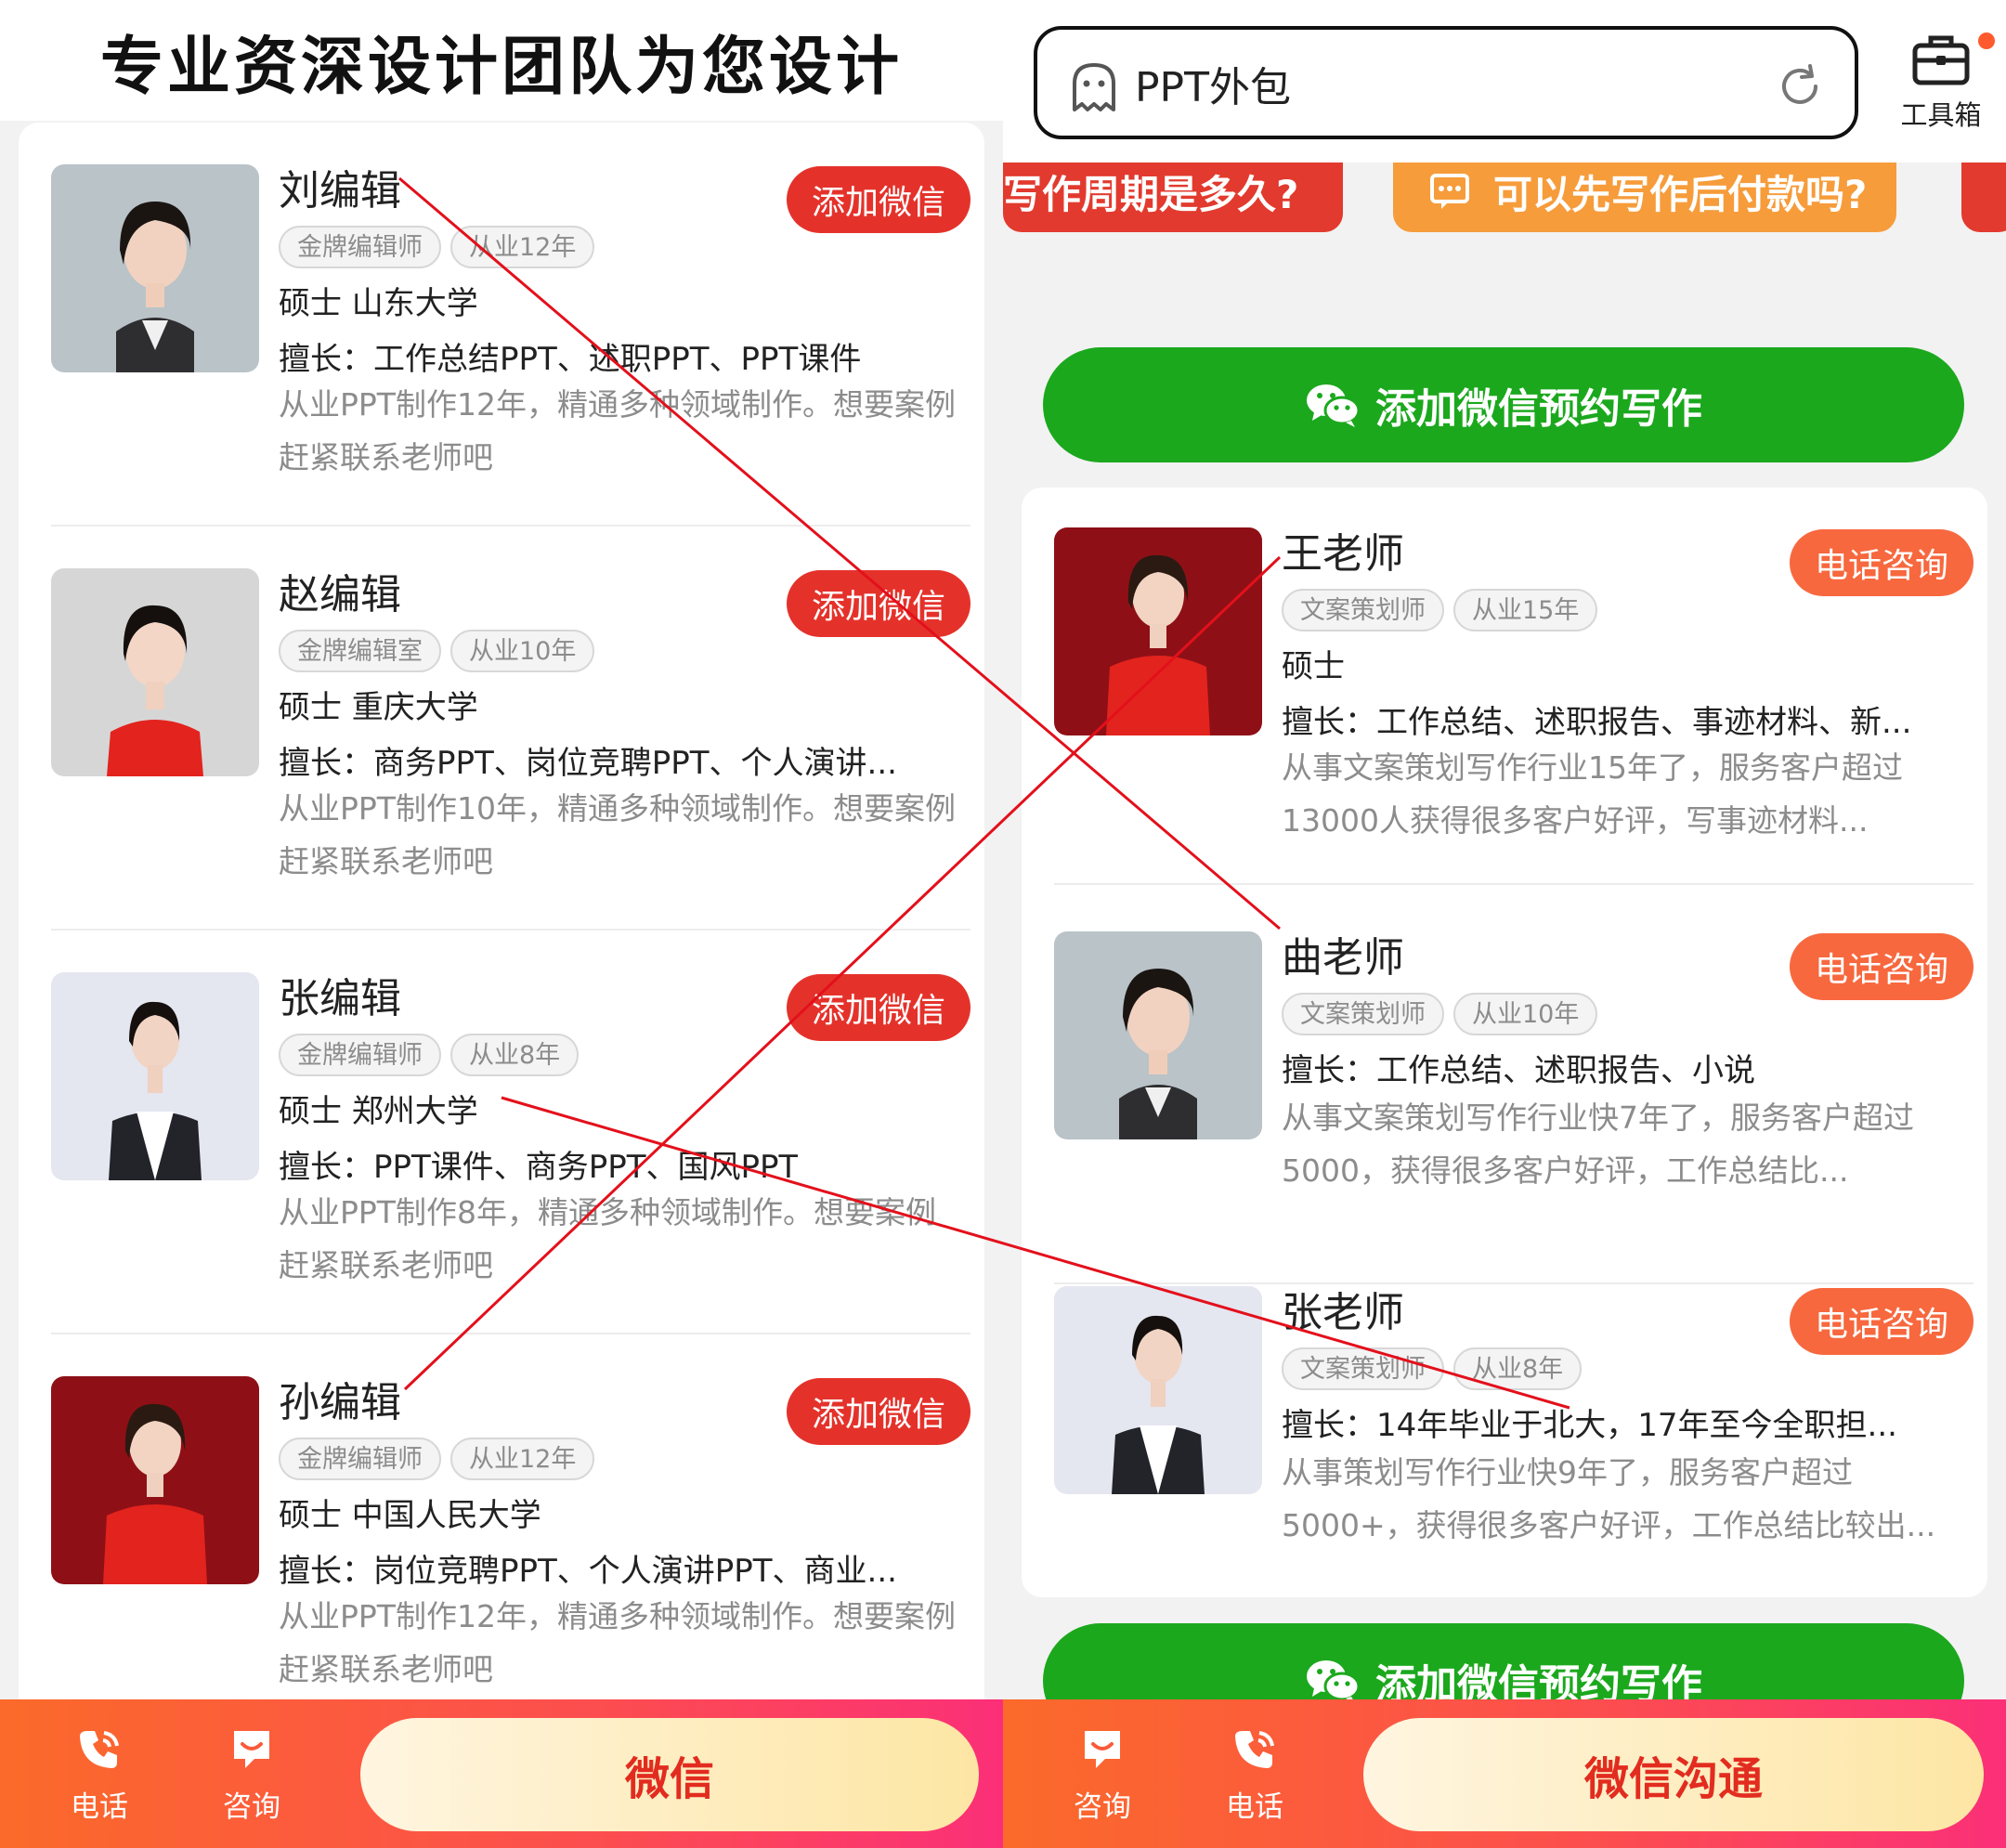  What do you see at coordinates (340, 594) in the screenshot?
I see `editor-name: 赵编辑` at bounding box center [340, 594].